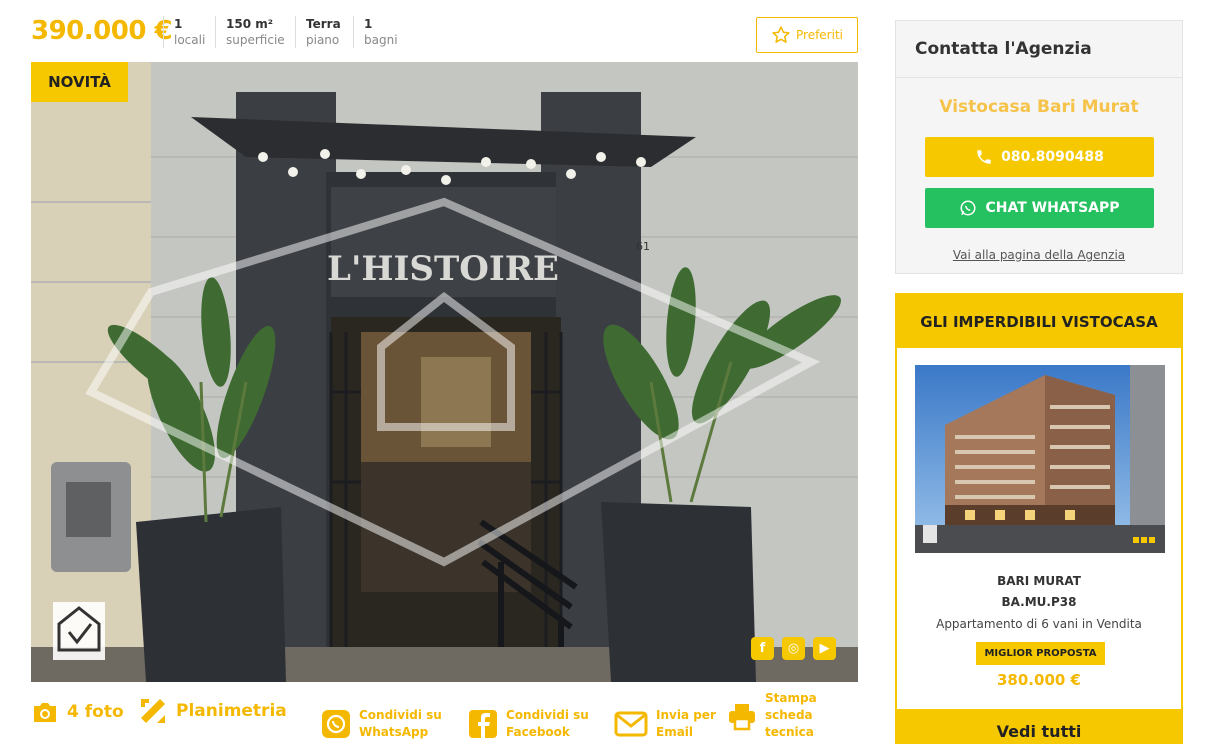 The height and width of the screenshot is (744, 1214). Describe the element at coordinates (1039, 49) in the screenshot. I see `contact-title: Contatta l'Agenzia` at that location.